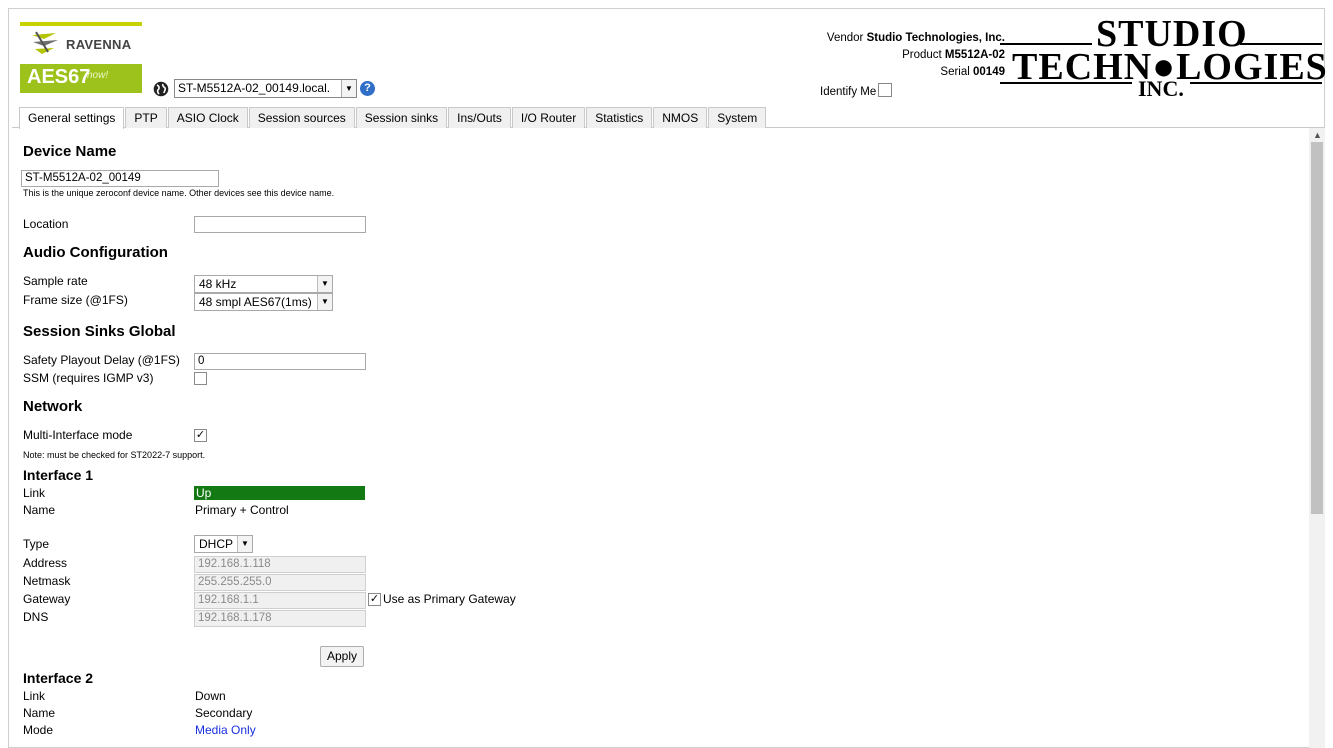 Image resolution: width=1333 pixels, height=748 pixels. Describe the element at coordinates (70, 151) in the screenshot. I see `device-name-heading: Device Name` at that location.